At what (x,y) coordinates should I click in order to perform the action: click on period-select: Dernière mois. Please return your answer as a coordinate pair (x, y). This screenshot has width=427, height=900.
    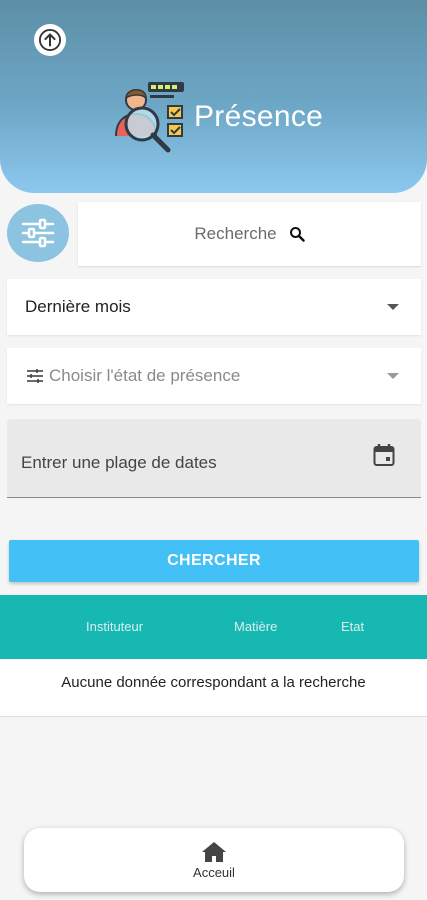
    Looking at the image, I should click on (214, 307).